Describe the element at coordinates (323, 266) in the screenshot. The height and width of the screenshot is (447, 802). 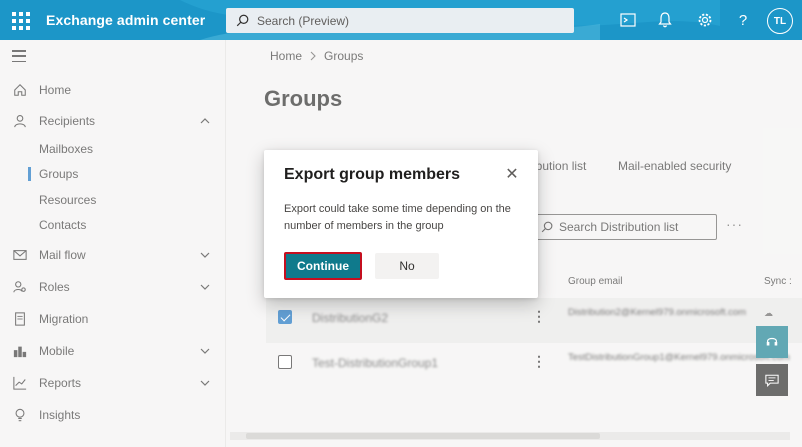
I see `continue-button: Continue` at that location.